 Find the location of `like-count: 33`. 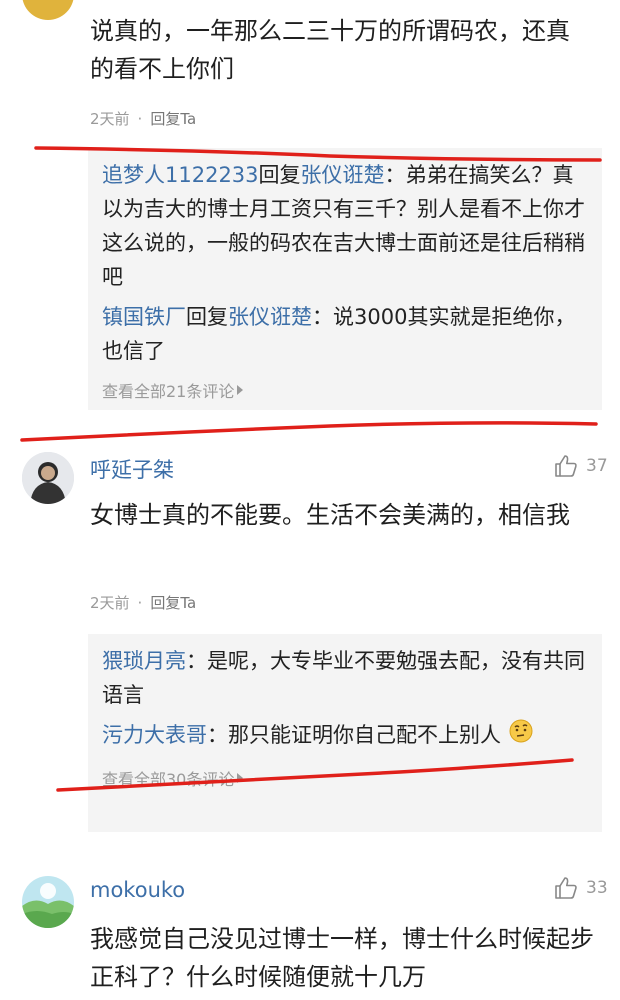

like-count: 33 is located at coordinates (597, 888).